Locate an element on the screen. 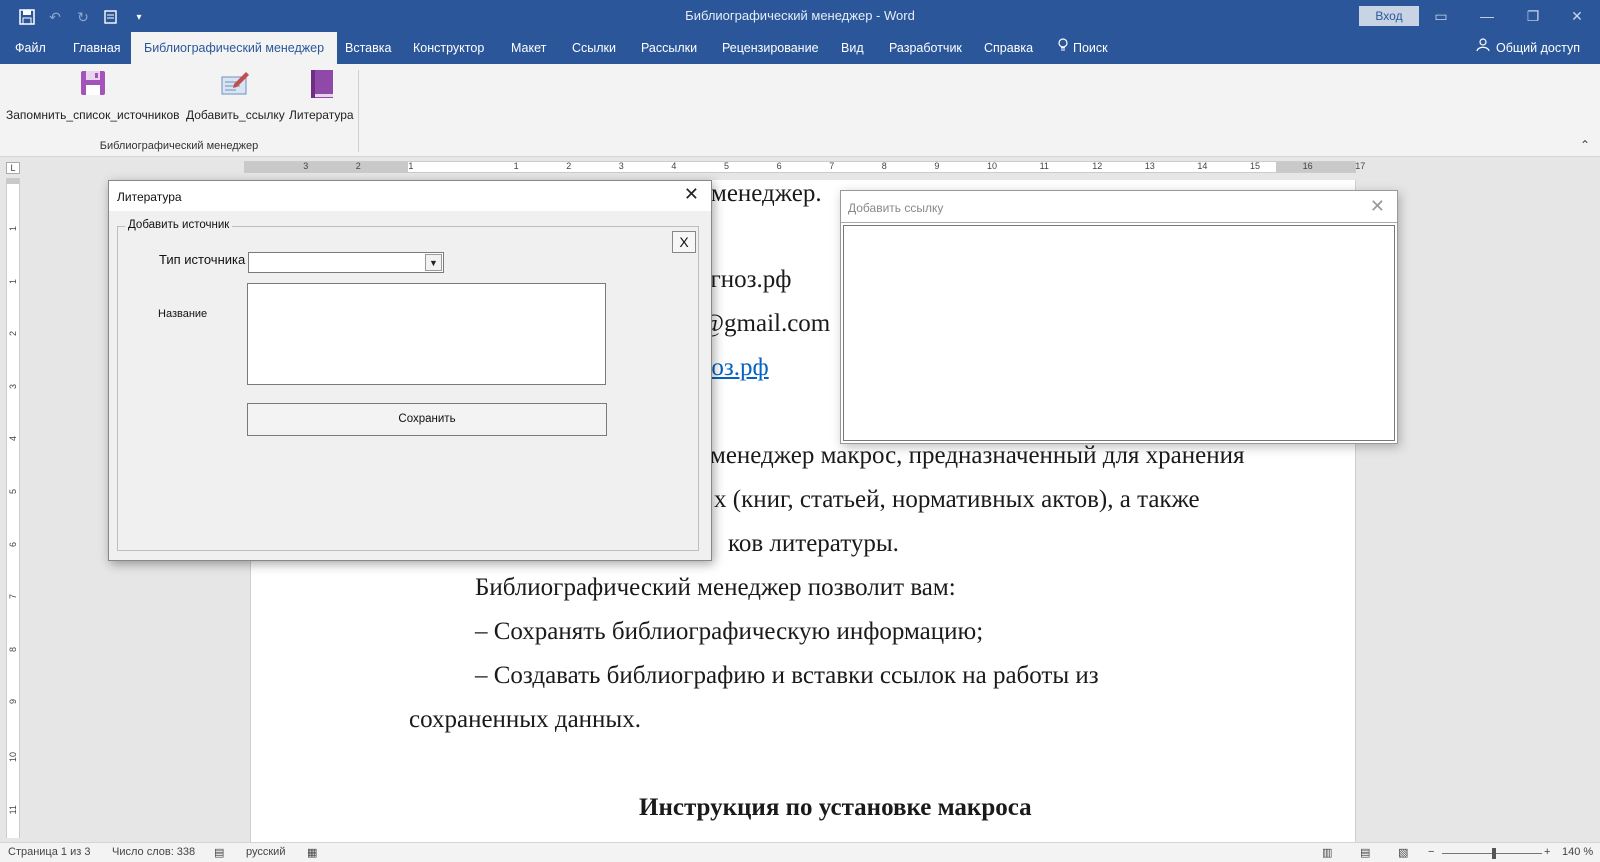 This screenshot has width=1600, height=862. tab-view: Вид is located at coordinates (852, 48).